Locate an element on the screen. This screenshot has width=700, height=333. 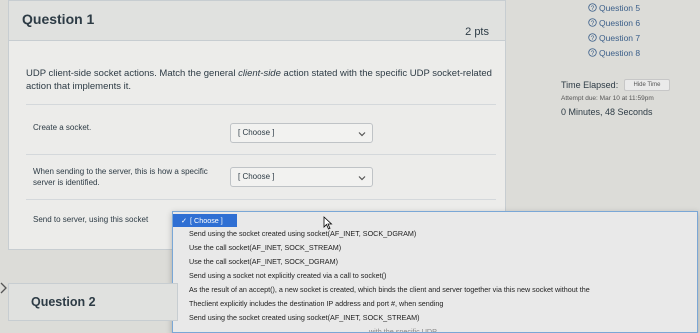
prompt-emphasis: client-side is located at coordinates (259, 73).